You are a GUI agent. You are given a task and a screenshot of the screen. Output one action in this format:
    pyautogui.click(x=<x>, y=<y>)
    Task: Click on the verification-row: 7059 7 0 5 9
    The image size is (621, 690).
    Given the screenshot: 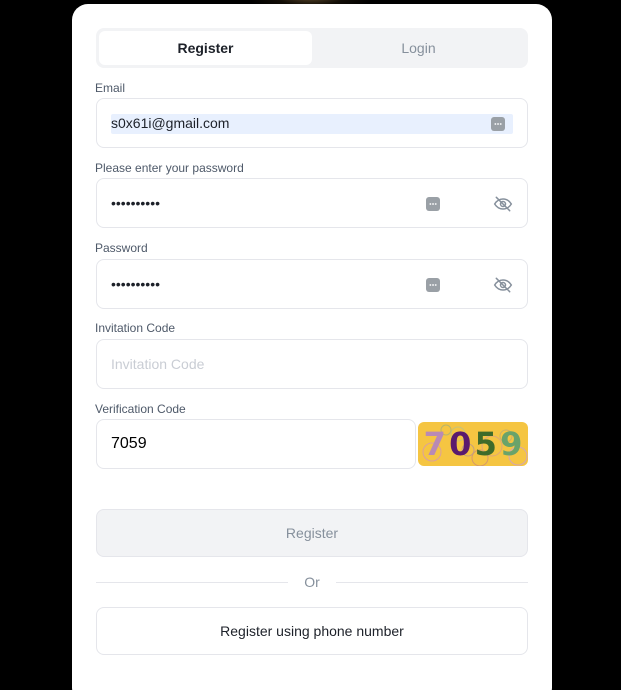 What is the action you would take?
    pyautogui.click(x=312, y=444)
    